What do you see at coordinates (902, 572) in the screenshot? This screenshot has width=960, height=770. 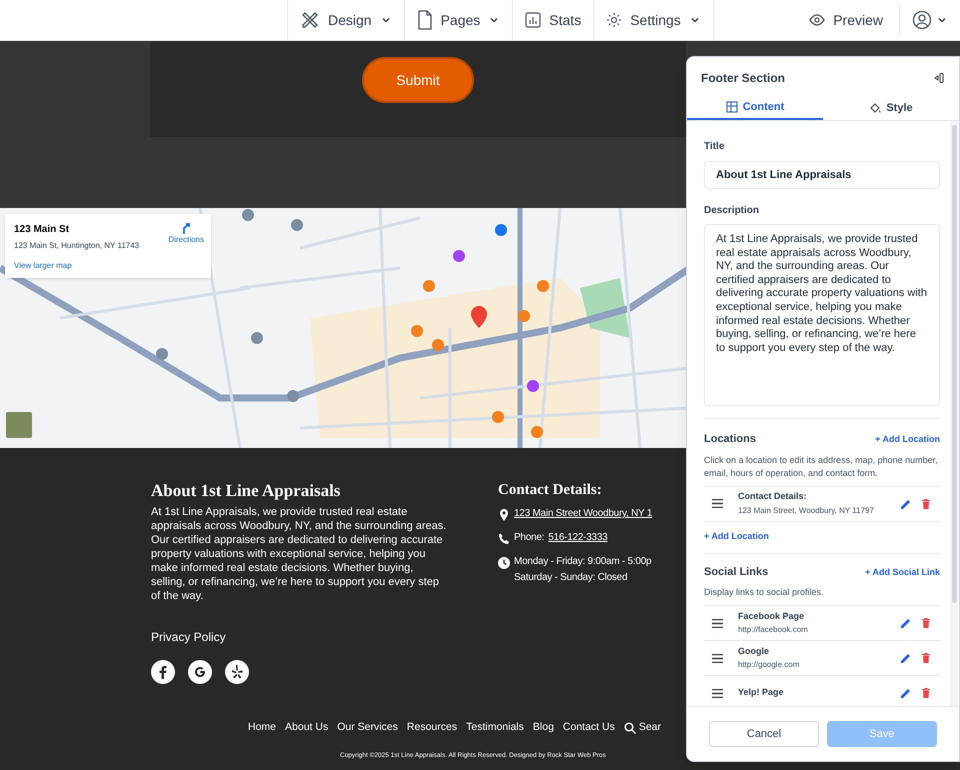 I see `add-social-link: + Add Social Link` at bounding box center [902, 572].